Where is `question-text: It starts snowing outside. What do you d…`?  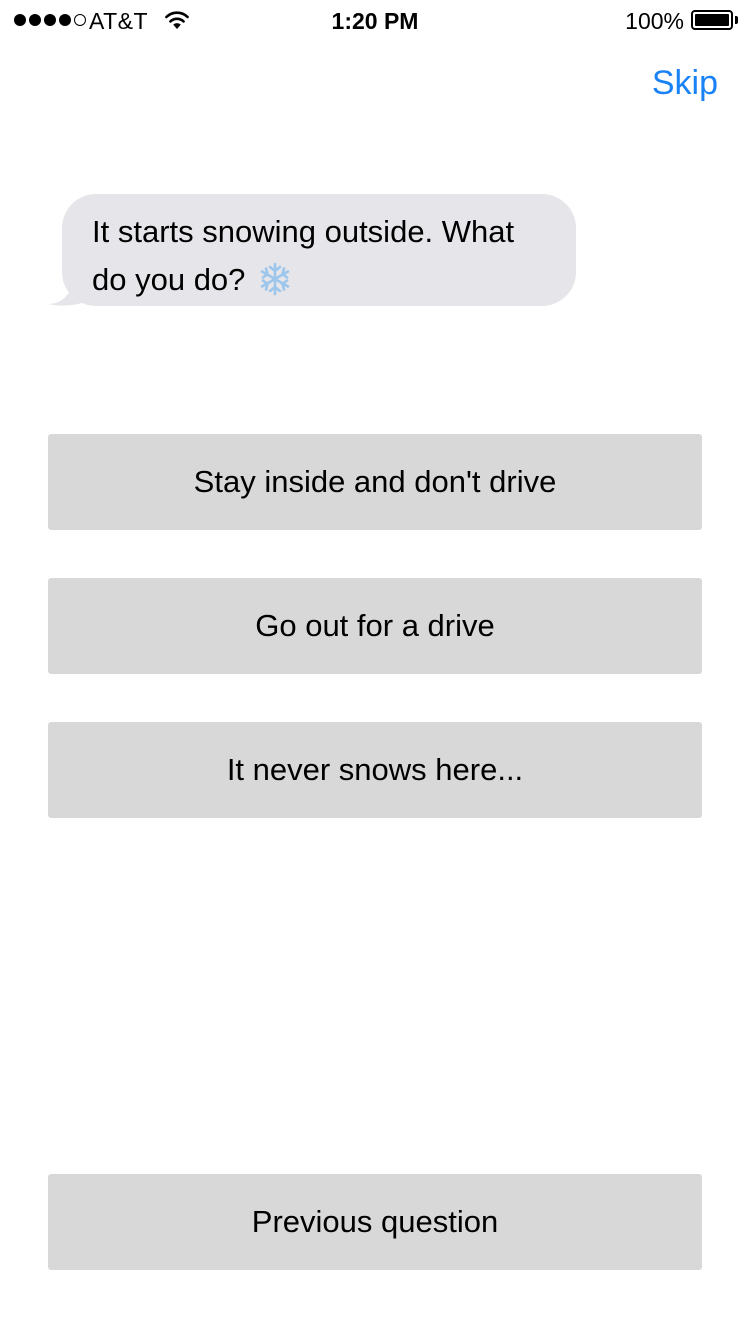
question-text: It starts snowing outside. What do you d… is located at coordinates (303, 255).